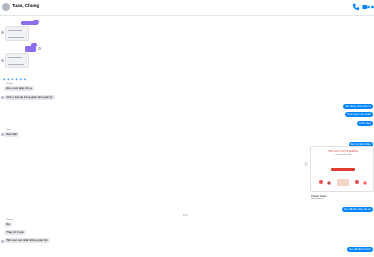 Image resolution: width=374 pixels, height=257 pixels. What do you see at coordinates (27, 240) in the screenshot?
I see `message-bubble-in: Tiền xem xét nhất nhất ạ giúp nhì` at bounding box center [27, 240].